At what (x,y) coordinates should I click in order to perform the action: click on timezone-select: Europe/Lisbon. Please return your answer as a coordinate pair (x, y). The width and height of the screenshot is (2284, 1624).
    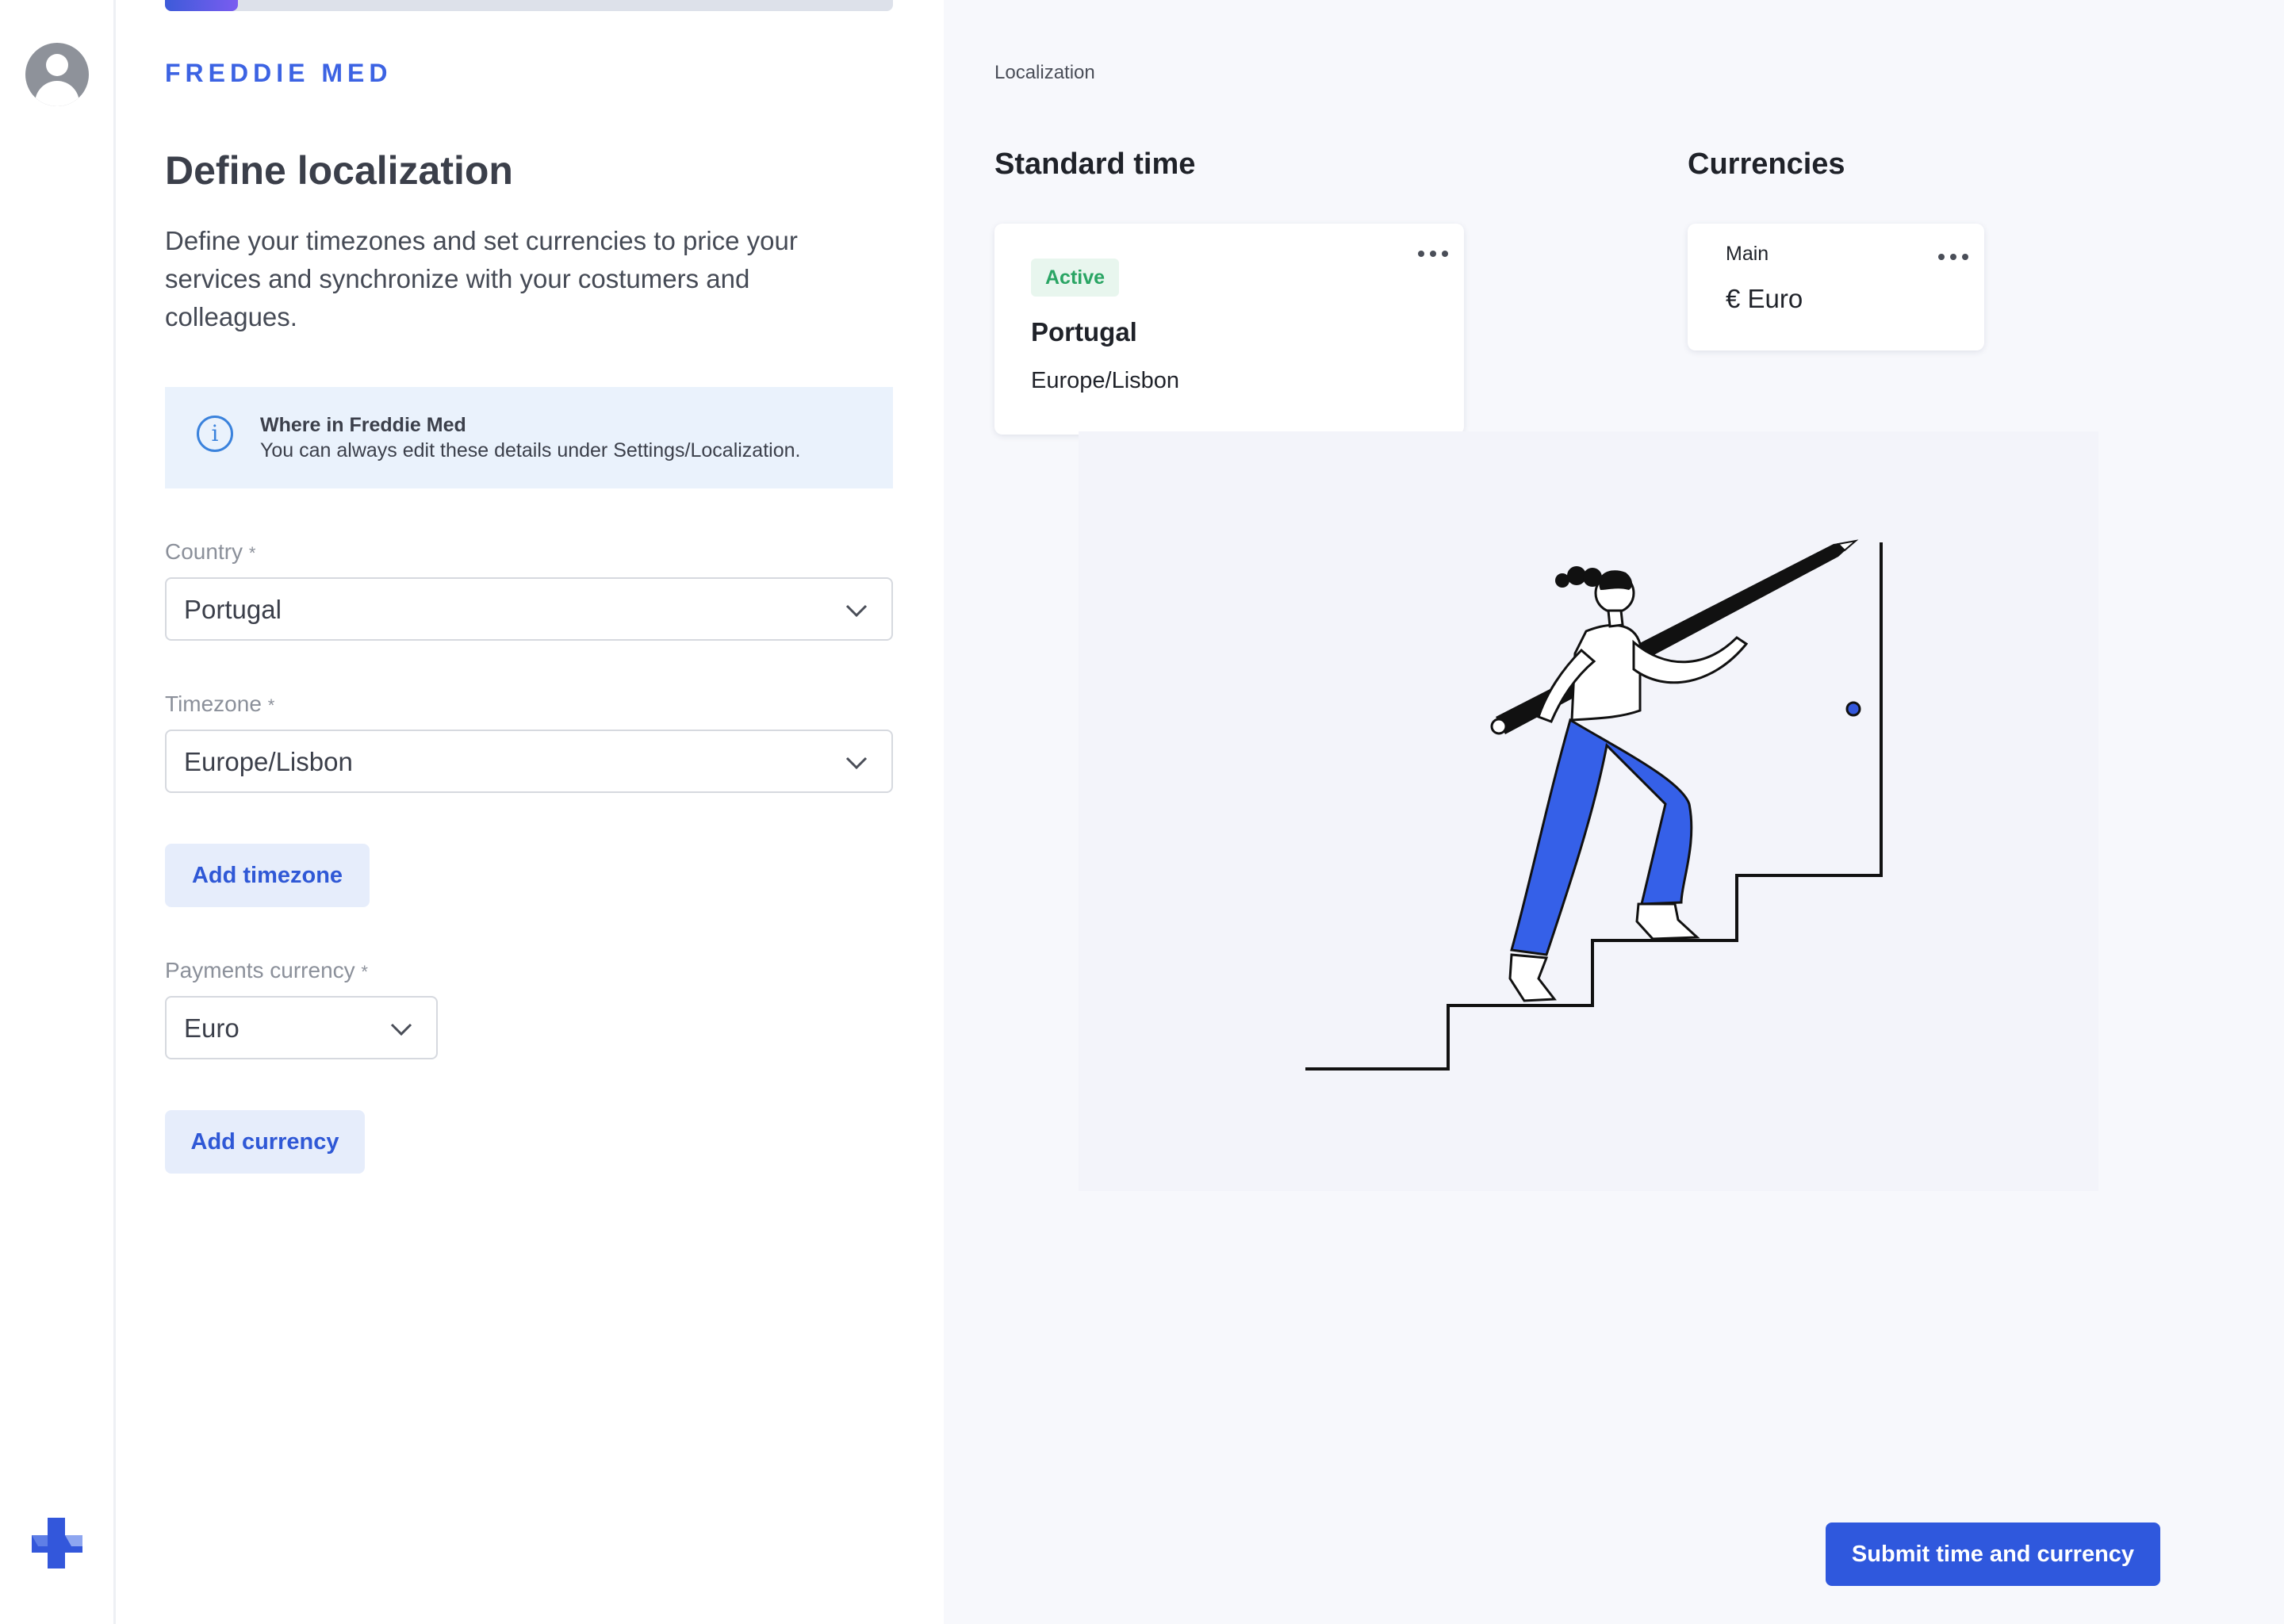
    Looking at the image, I should click on (529, 761).